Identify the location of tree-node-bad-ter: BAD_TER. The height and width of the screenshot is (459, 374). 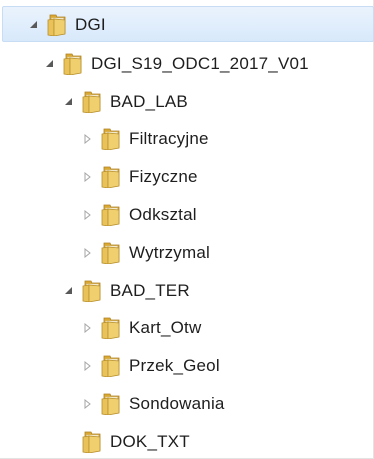
(186, 291).